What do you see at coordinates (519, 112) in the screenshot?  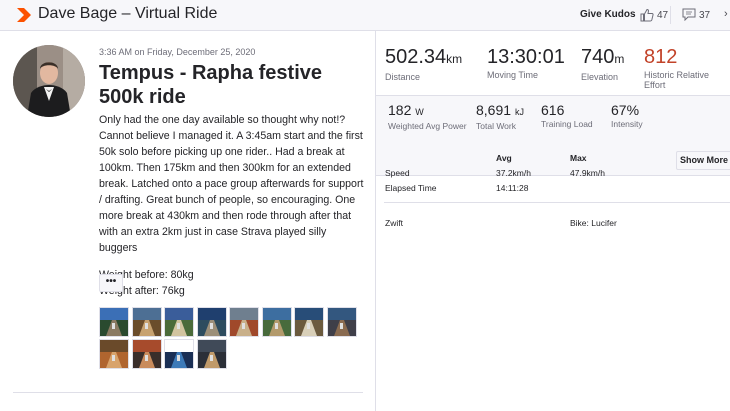 I see `stat-unit: kJ` at bounding box center [519, 112].